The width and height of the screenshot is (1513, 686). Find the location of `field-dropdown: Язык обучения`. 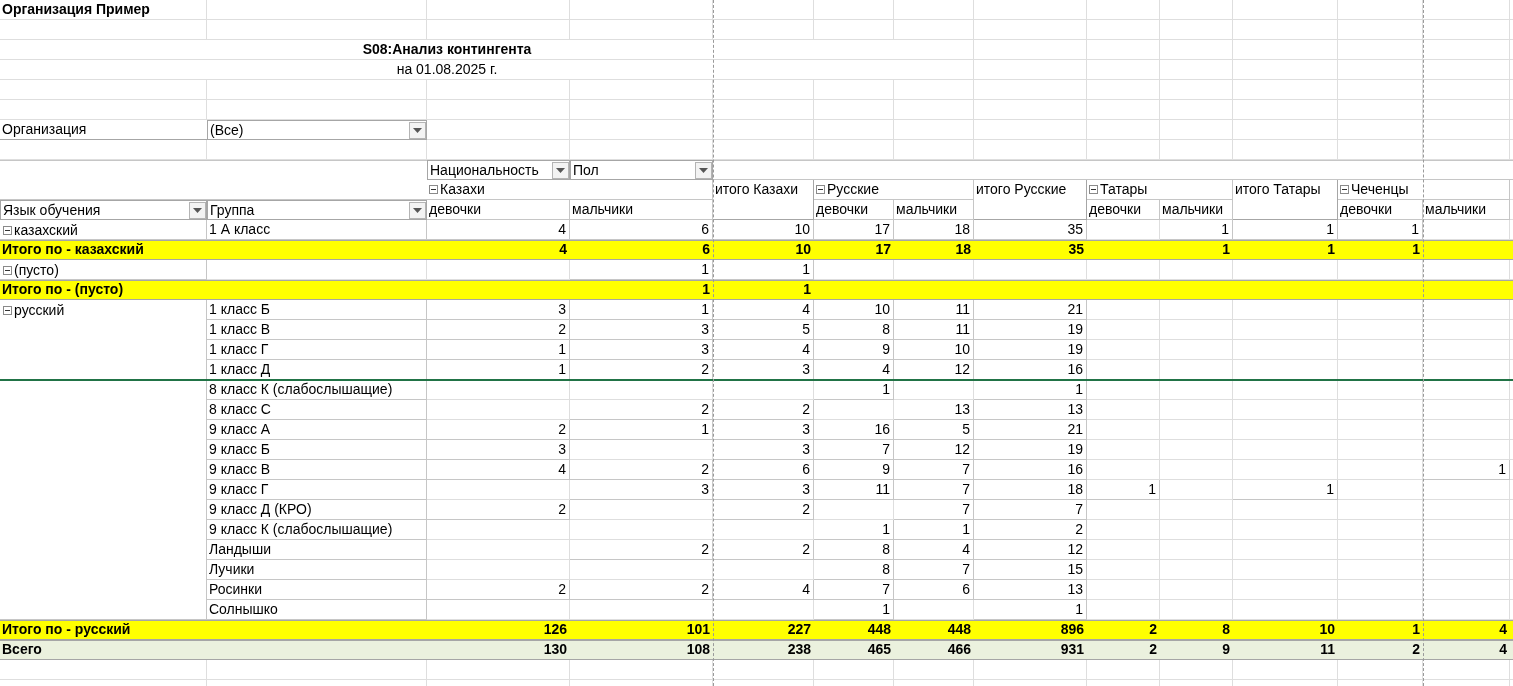

field-dropdown: Язык обучения is located at coordinates (103, 210).